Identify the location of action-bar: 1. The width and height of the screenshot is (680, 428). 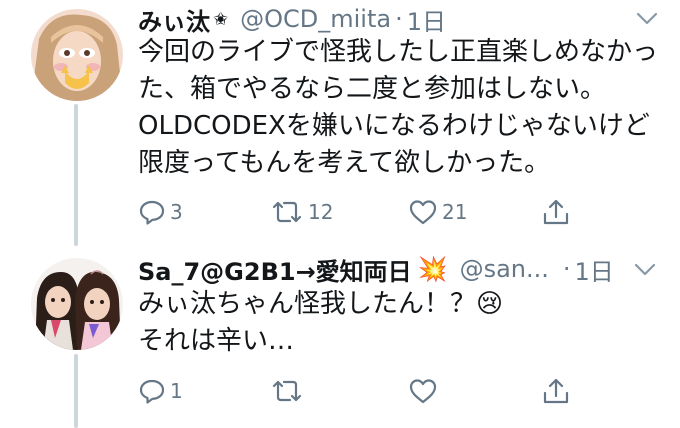
(368, 391).